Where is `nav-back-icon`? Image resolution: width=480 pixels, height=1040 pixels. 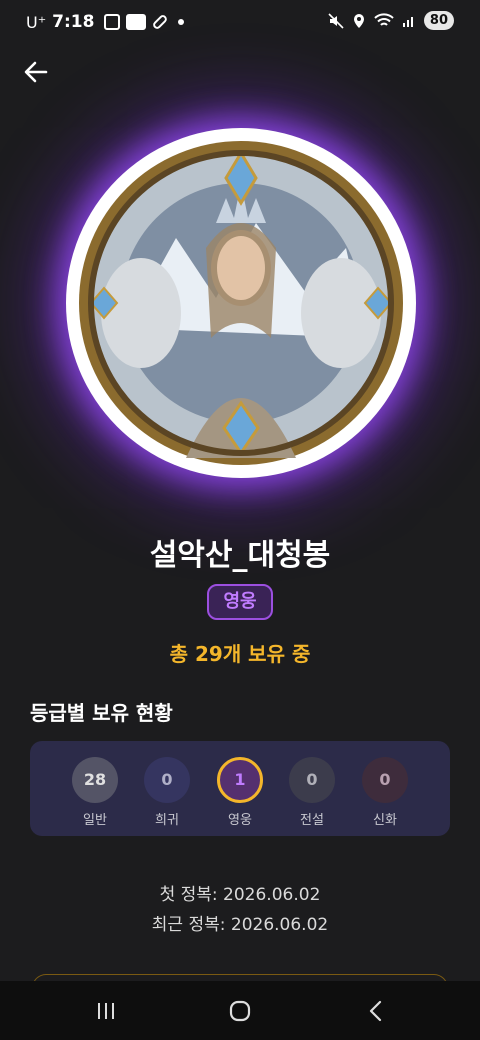 nav-back-icon is located at coordinates (376, 1011).